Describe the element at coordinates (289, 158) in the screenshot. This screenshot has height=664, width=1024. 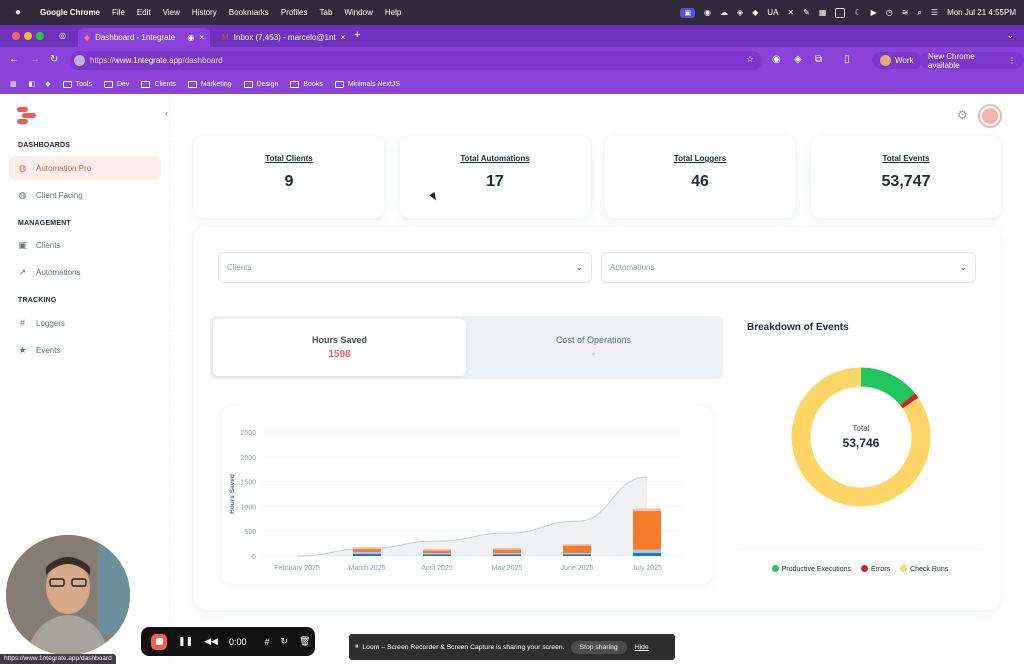
I see `stat-label: Total Clients` at that location.